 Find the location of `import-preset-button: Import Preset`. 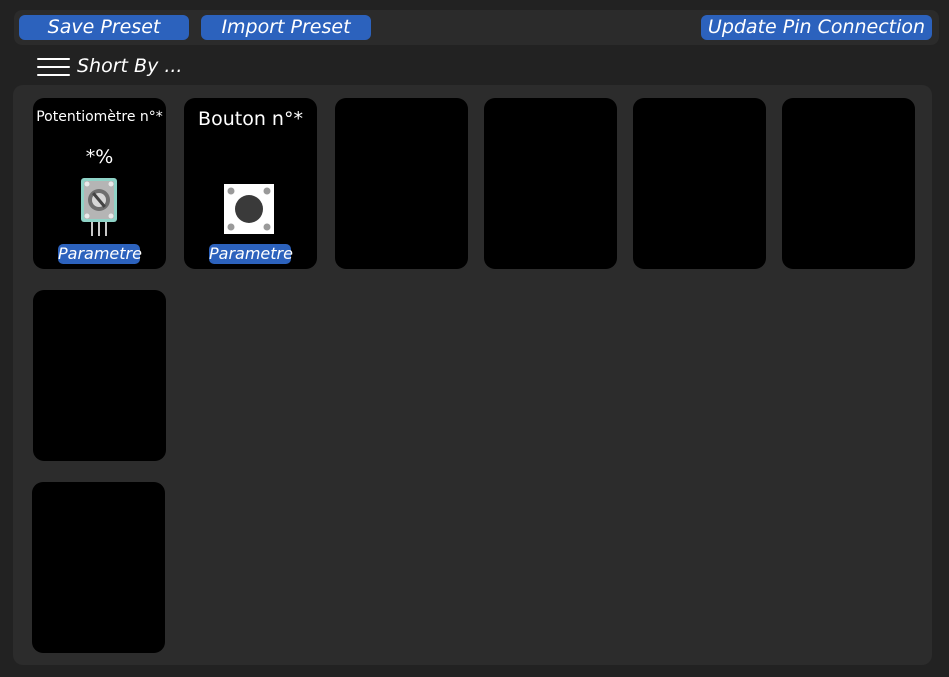

import-preset-button: Import Preset is located at coordinates (286, 27).